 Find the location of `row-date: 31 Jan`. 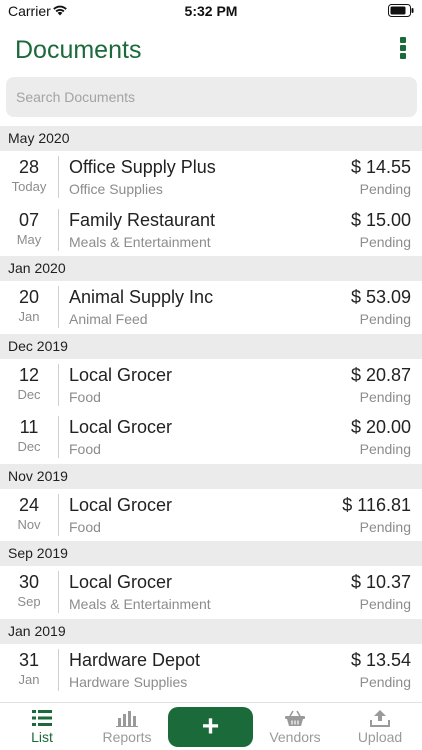

row-date: 31 Jan is located at coordinates (29, 670).